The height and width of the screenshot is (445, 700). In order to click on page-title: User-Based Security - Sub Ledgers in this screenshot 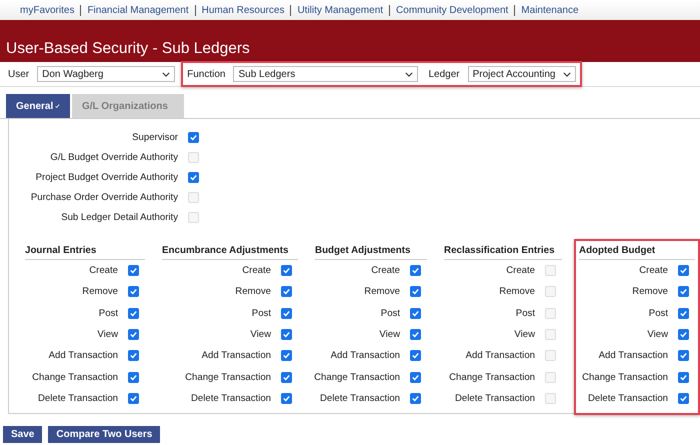, I will do `click(128, 49)`.